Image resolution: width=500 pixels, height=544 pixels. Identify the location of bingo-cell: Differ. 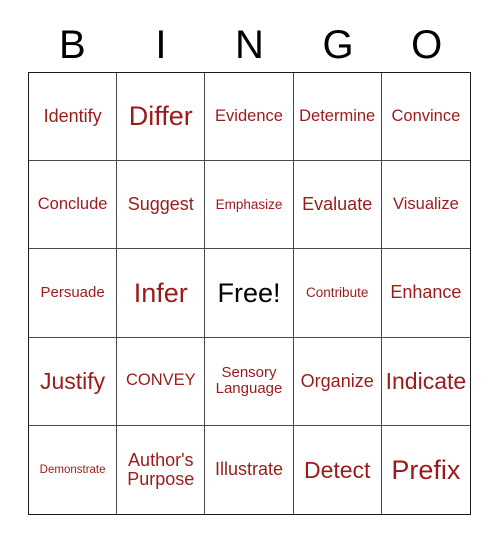
(161, 117).